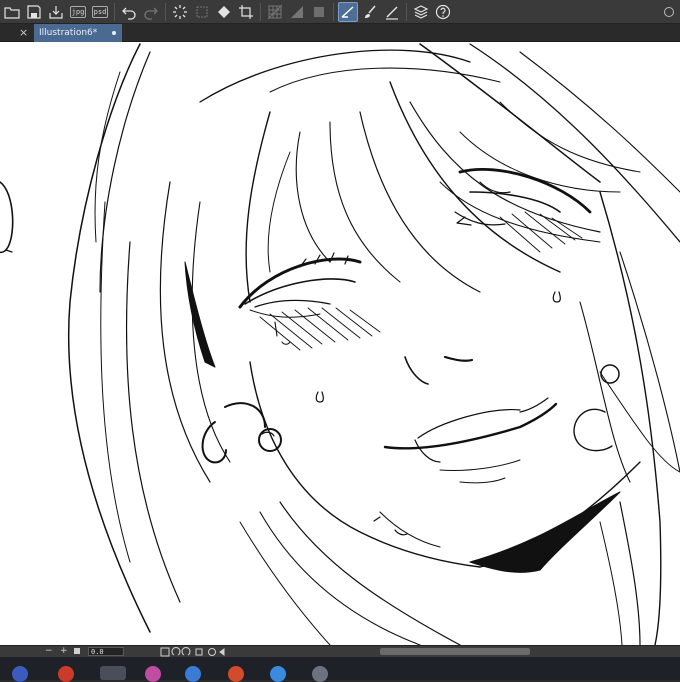 This screenshot has width=680, height=682. What do you see at coordinates (319, 12) in the screenshot?
I see `square-outline-icon` at bounding box center [319, 12].